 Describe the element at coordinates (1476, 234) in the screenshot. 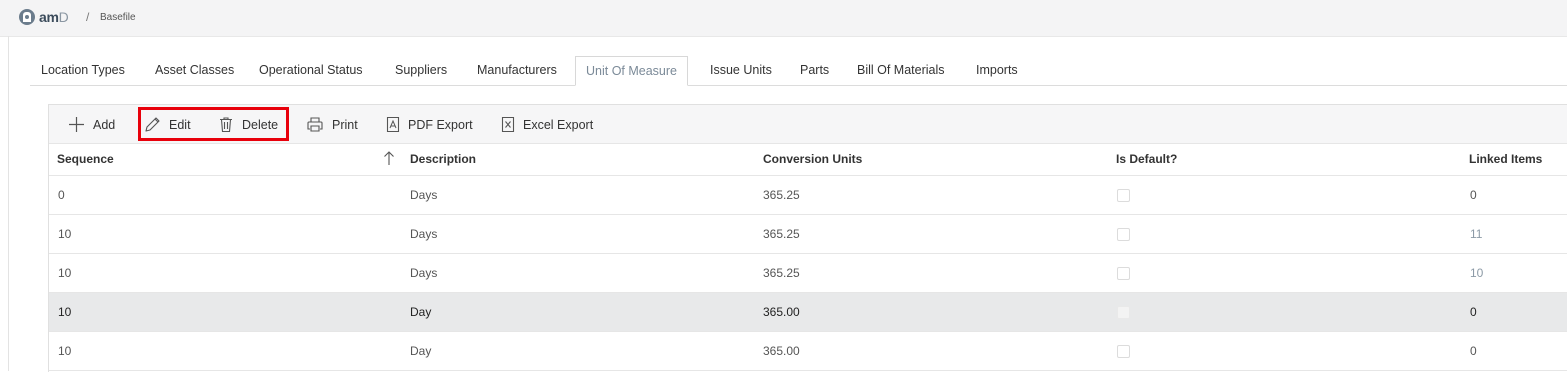

I see `cell-linked-items: 11` at that location.